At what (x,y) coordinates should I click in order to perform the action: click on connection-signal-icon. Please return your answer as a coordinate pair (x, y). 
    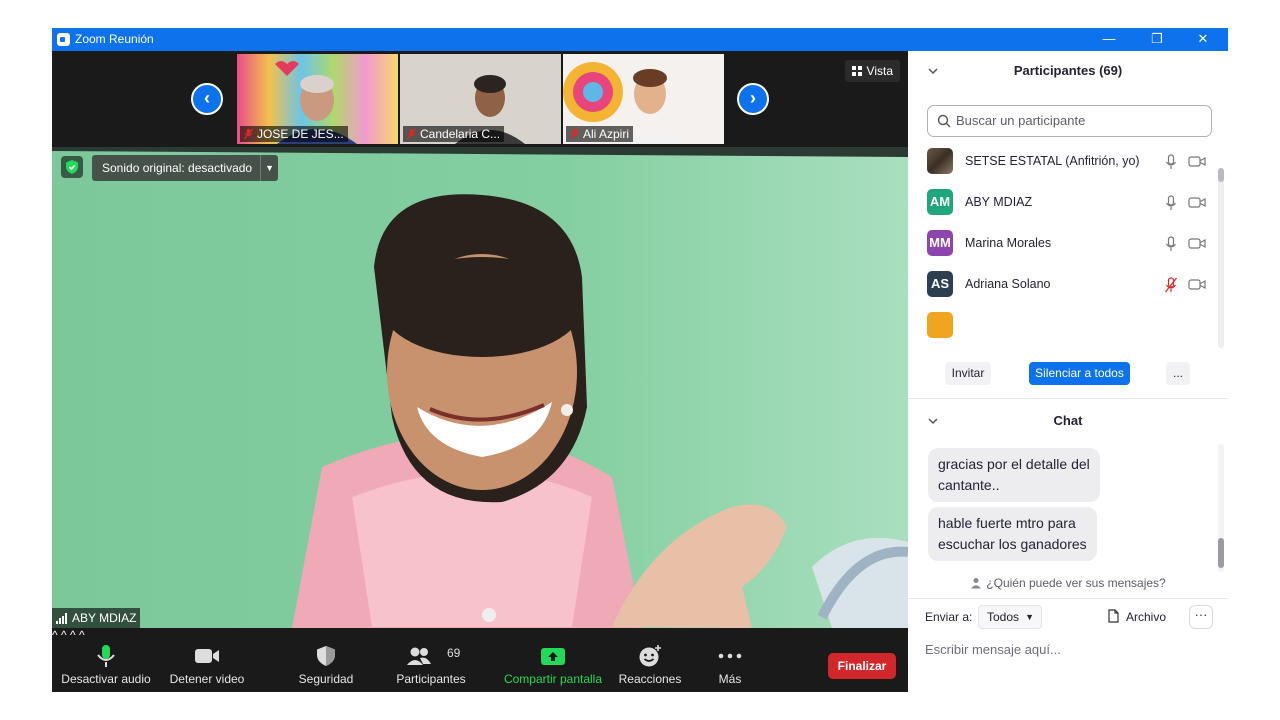
    Looking at the image, I should click on (61, 618).